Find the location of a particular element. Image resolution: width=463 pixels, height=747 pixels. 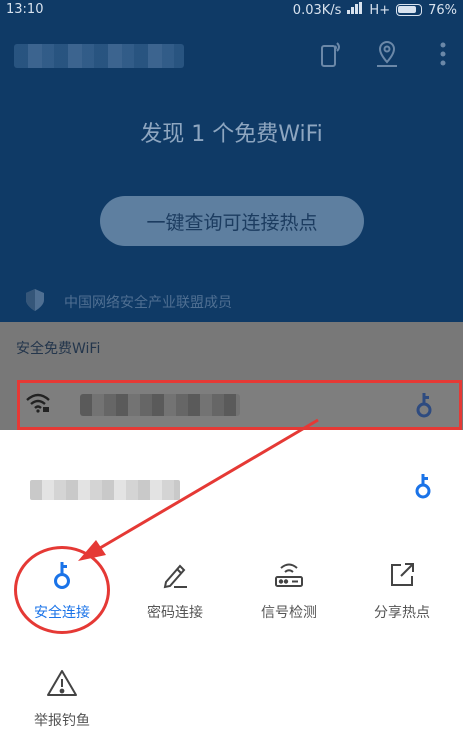

pencil-icon is located at coordinates (175, 575).